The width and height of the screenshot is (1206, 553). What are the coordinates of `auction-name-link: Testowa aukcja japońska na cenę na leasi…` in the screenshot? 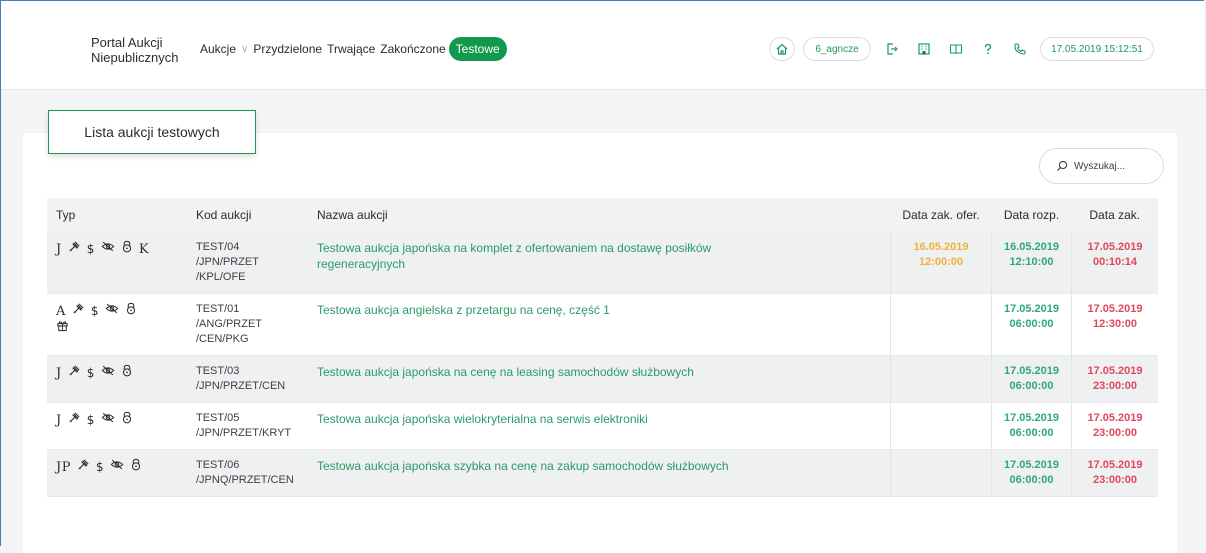 It's located at (505, 372).